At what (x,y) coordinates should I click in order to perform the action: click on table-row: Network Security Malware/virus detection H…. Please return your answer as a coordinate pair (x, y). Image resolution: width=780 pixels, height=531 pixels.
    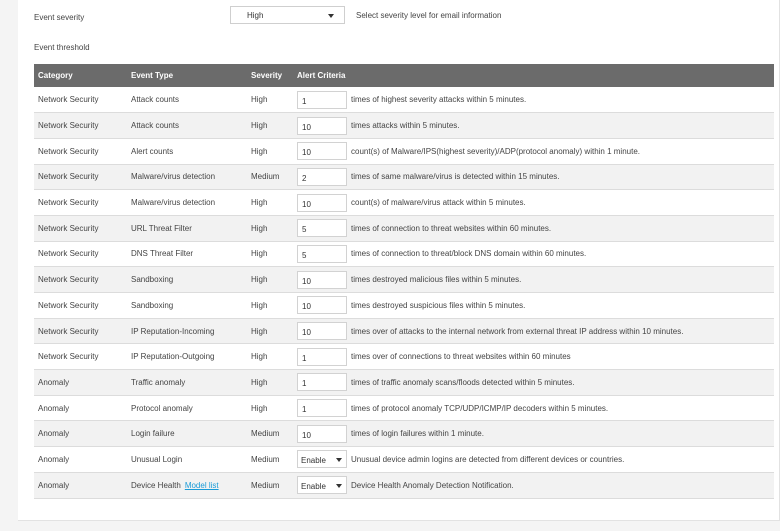
    Looking at the image, I should click on (404, 202).